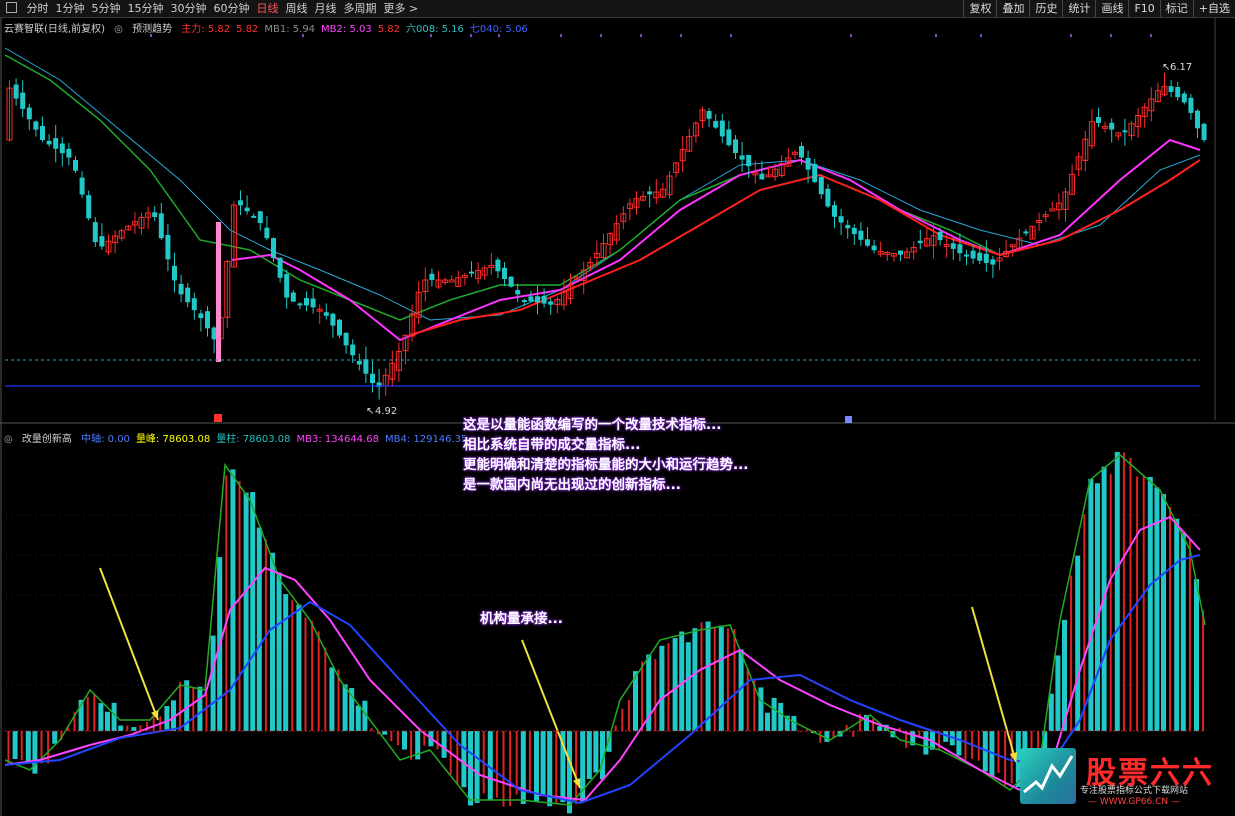 This screenshot has height=816, width=1235. I want to click on high-arrow-icon: ↖, so click(1166, 67).